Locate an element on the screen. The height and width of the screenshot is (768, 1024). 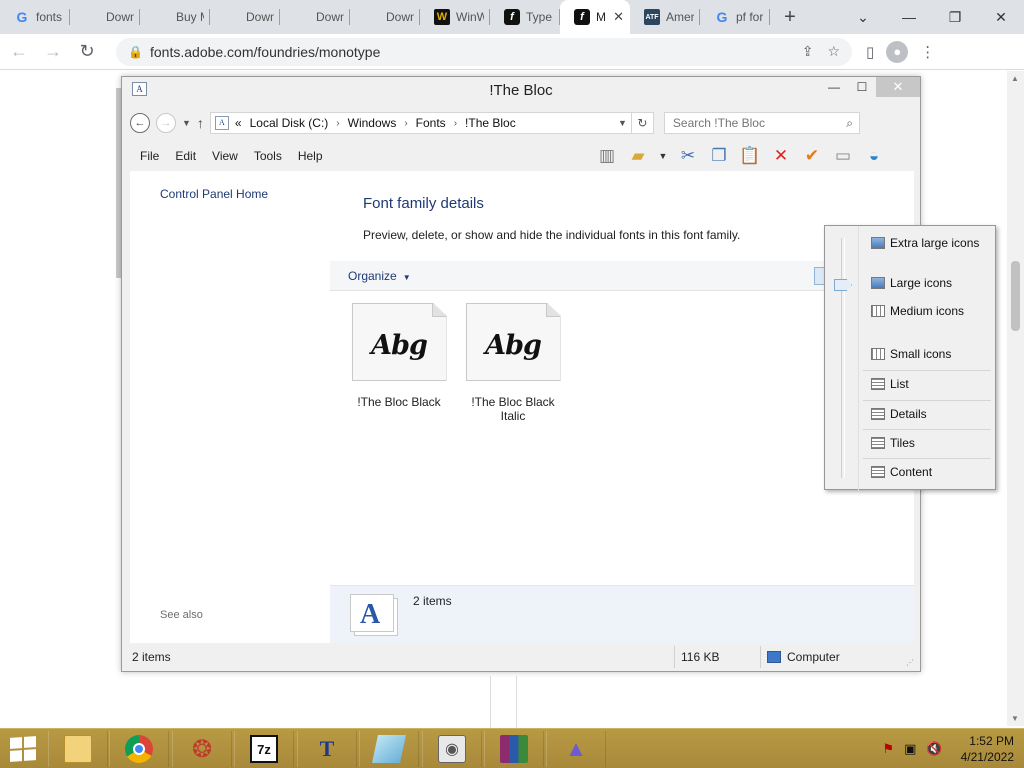
windows-start-icon is located at coordinates (23, 749).